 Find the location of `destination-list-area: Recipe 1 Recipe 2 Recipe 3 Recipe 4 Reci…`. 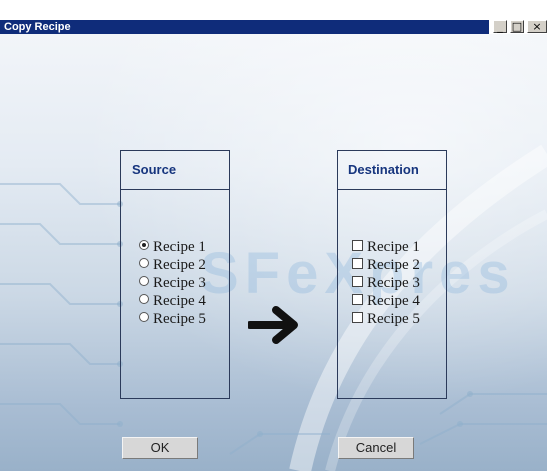

destination-list-area: Recipe 1 Recipe 2 Recipe 3 Recipe 4 Reci… is located at coordinates (392, 294).